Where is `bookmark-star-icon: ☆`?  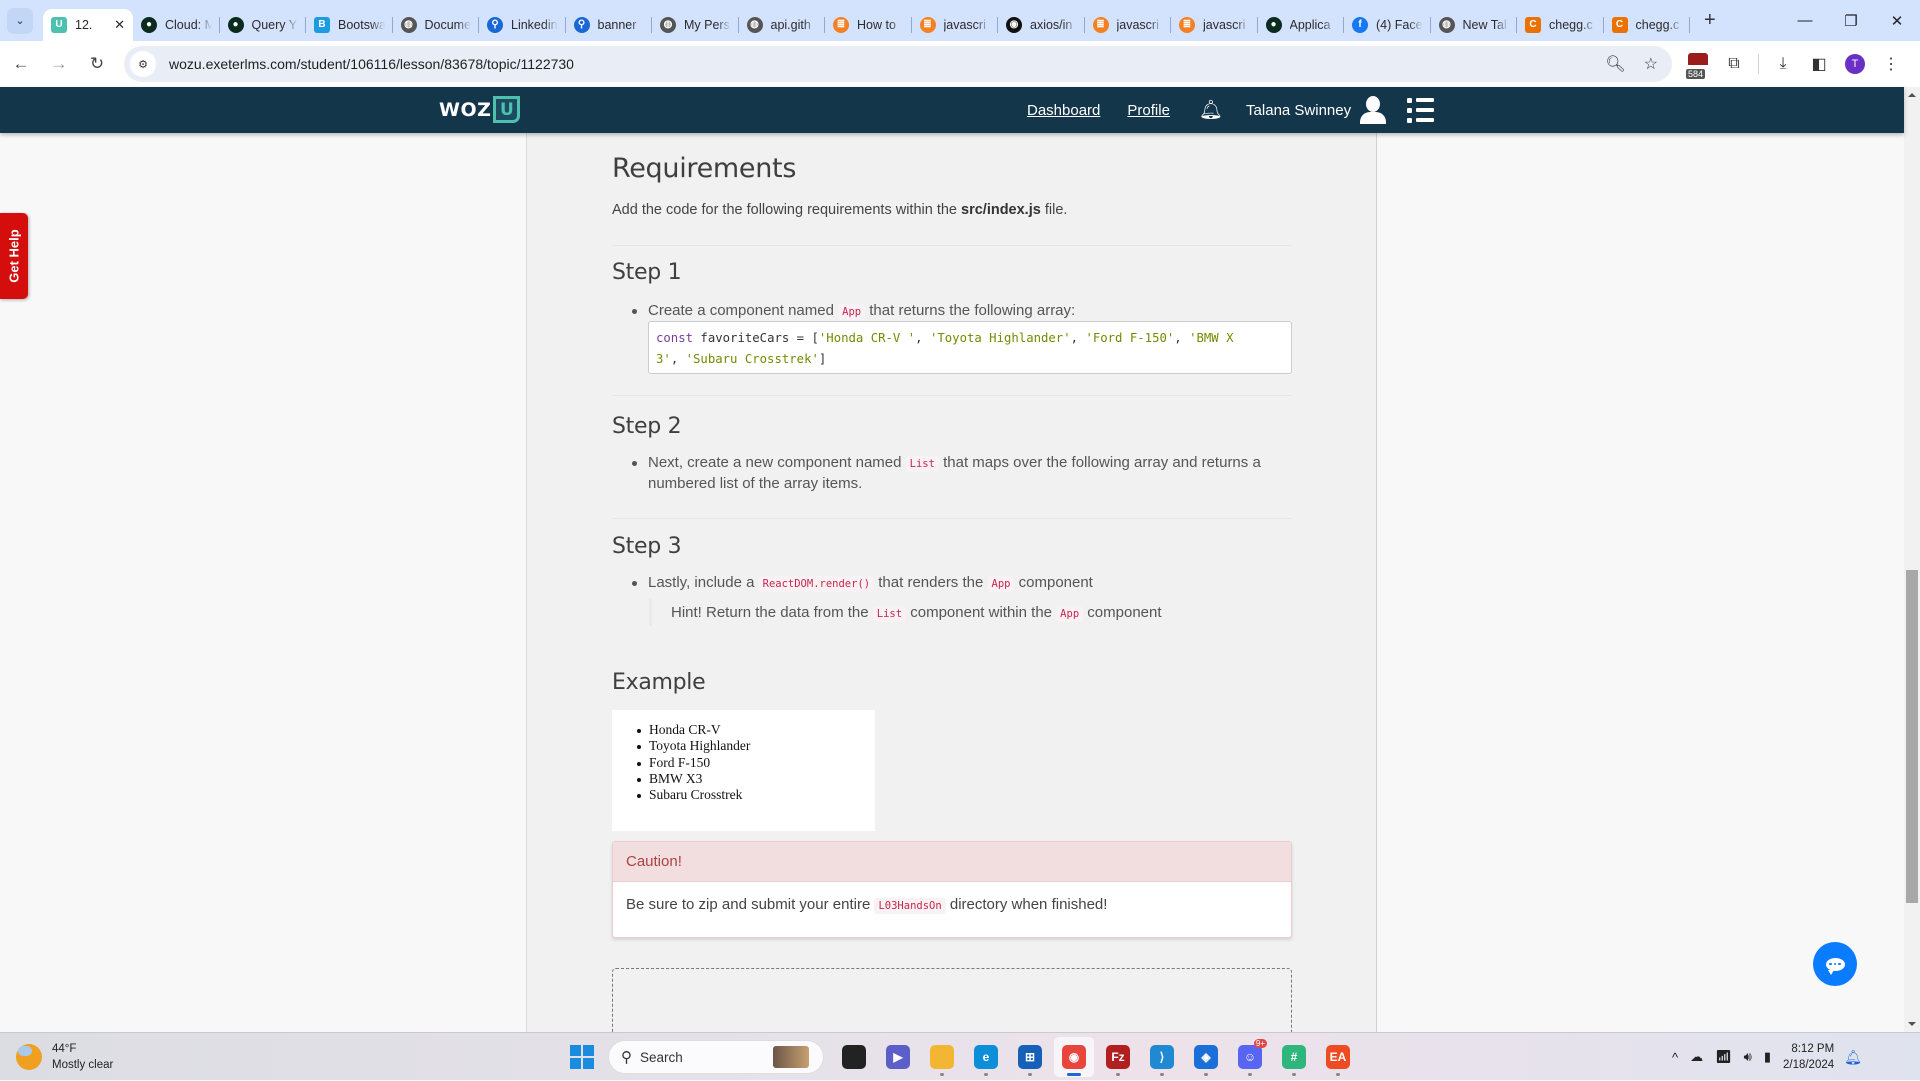 bookmark-star-icon: ☆ is located at coordinates (1651, 64).